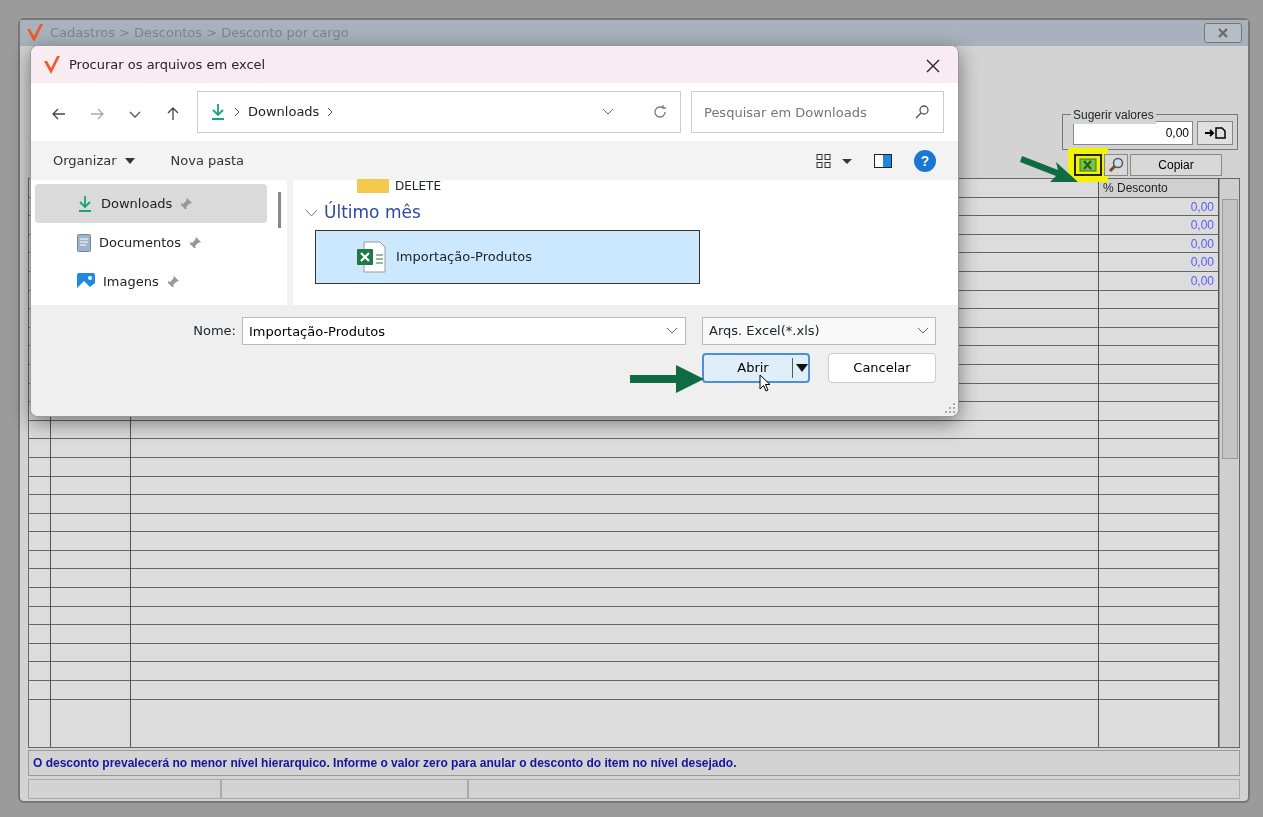 The height and width of the screenshot is (817, 1263). I want to click on search-icon, so click(922, 112).